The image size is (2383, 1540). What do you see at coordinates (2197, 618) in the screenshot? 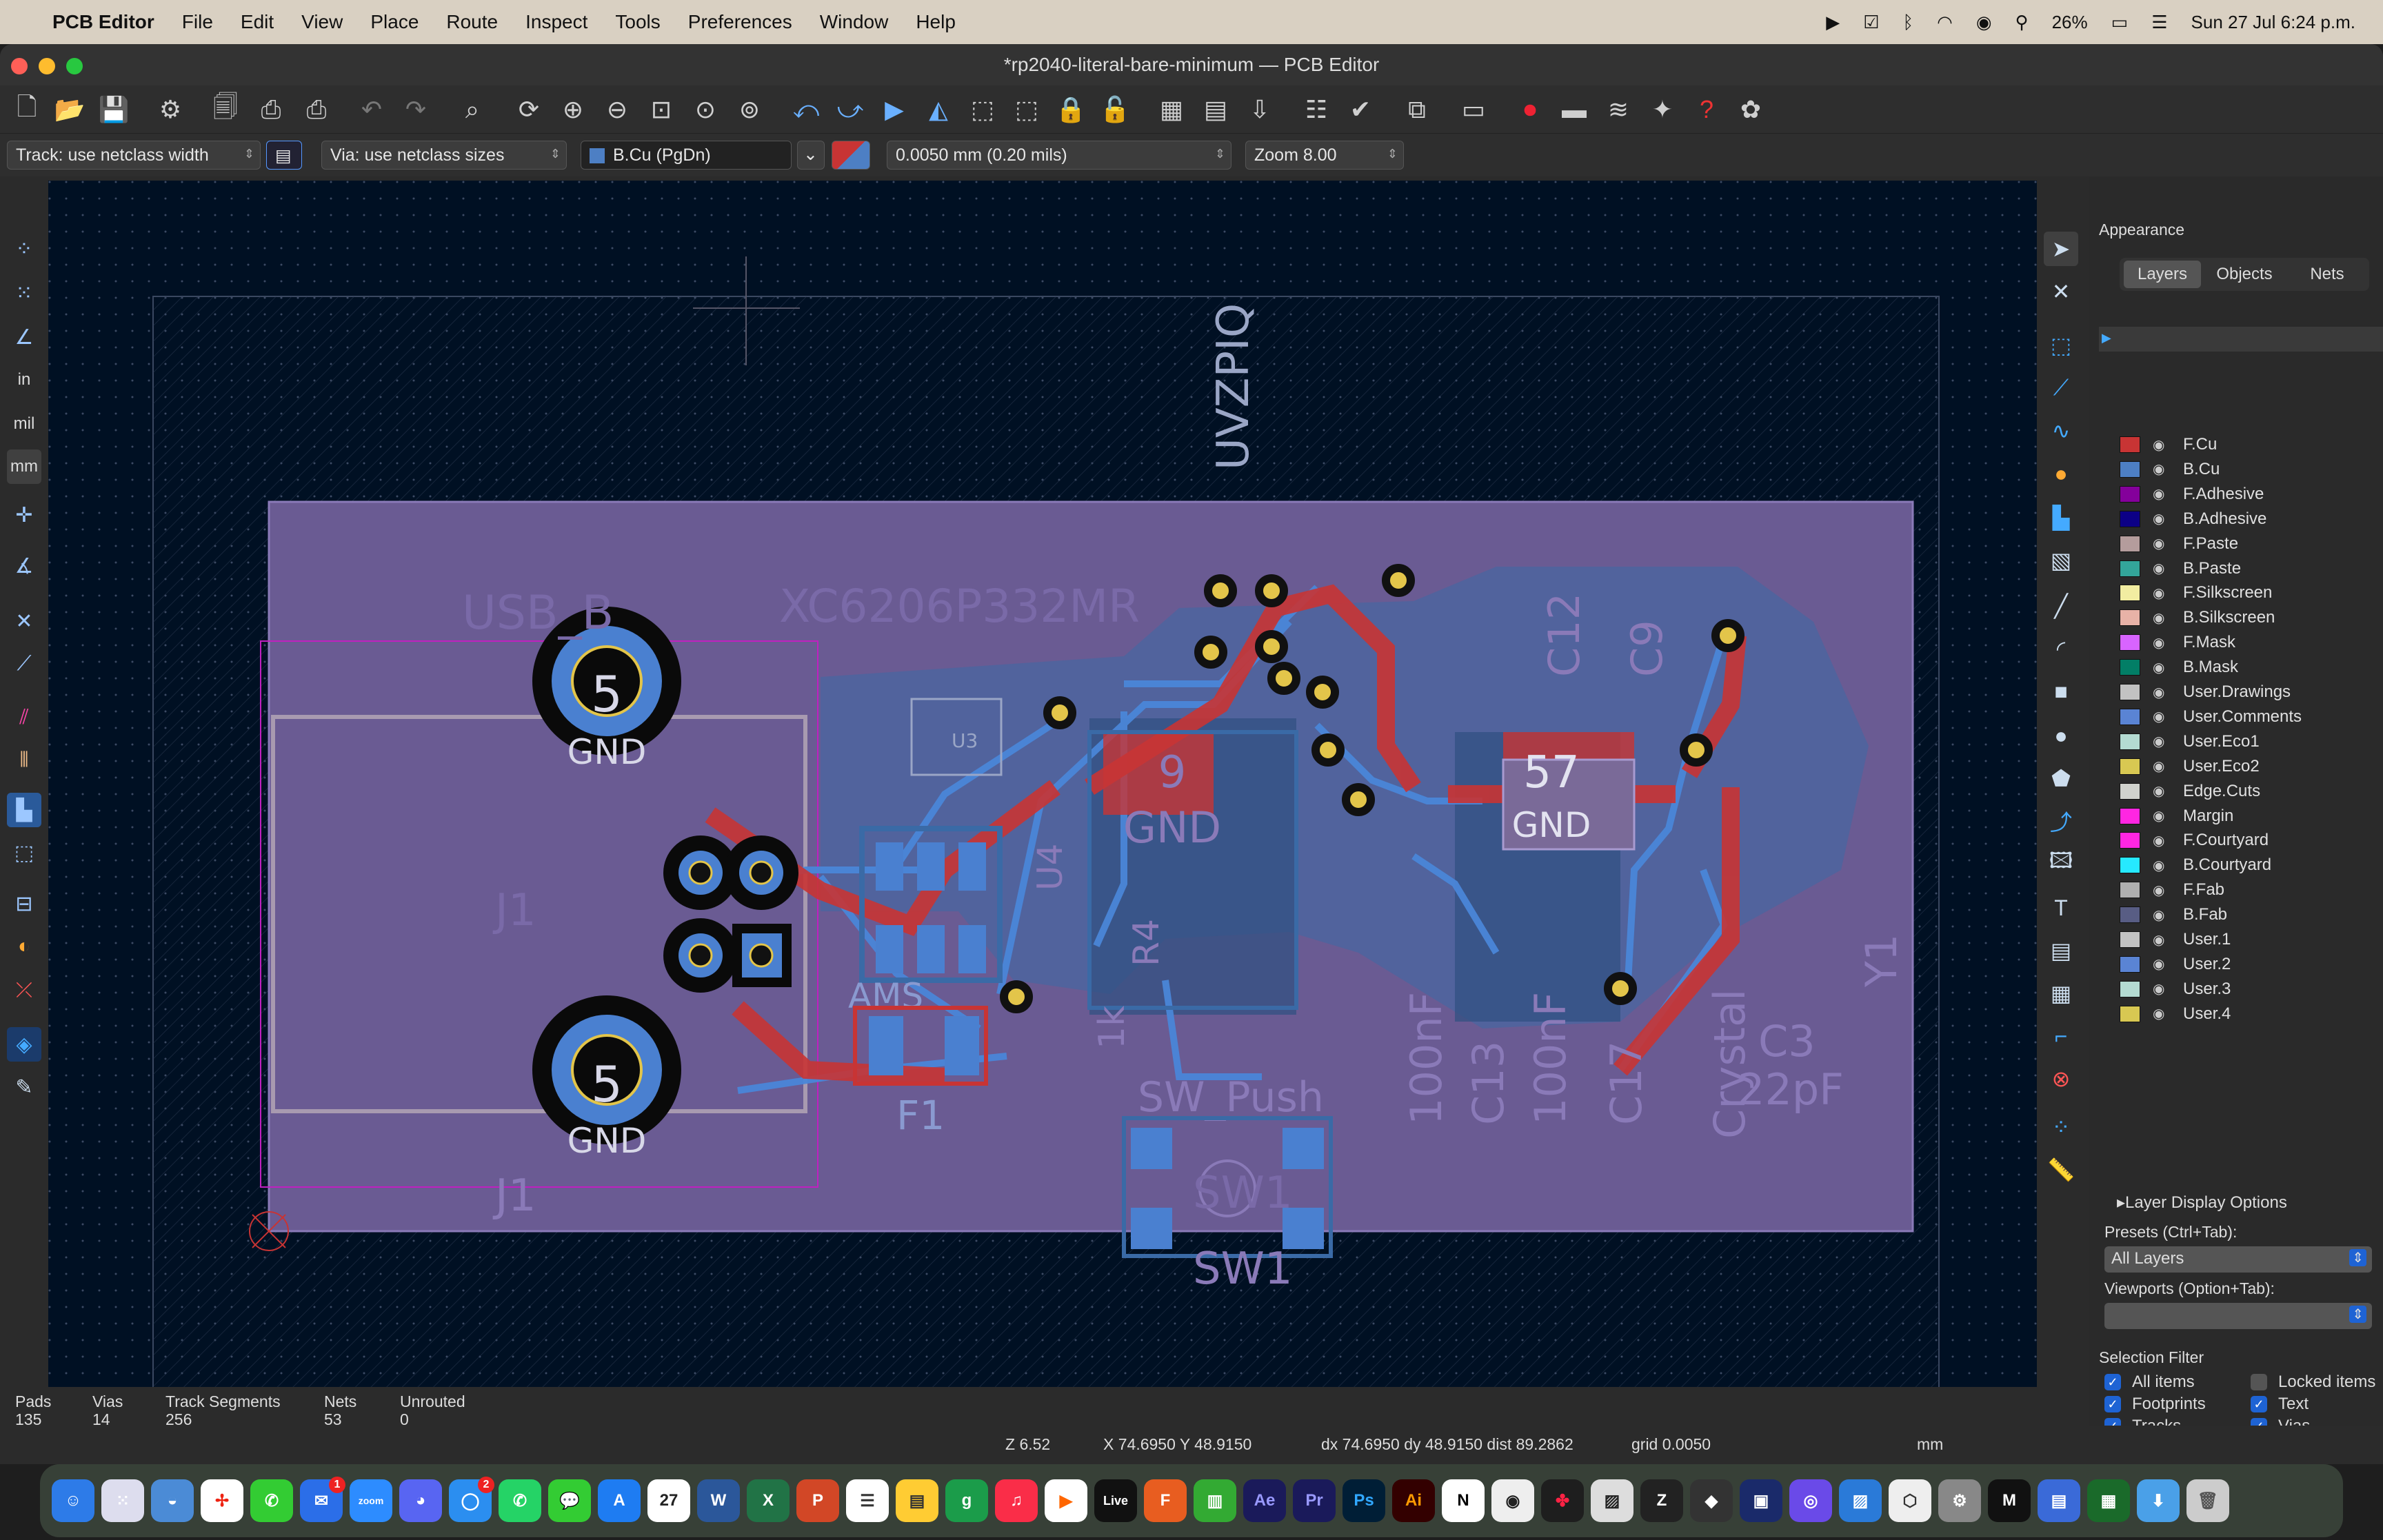
I see `layer-row-b-silkscreen: ◉ B.Silkscreen` at bounding box center [2197, 618].